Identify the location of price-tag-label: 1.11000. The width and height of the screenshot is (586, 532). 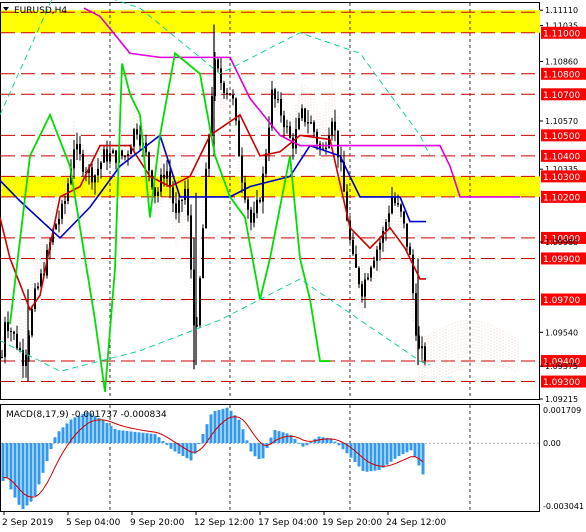
(561, 34).